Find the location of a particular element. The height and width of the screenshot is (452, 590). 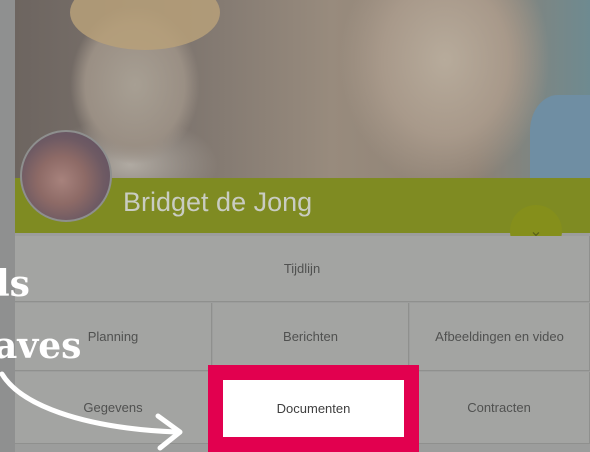

avatar is located at coordinates (66, 176).